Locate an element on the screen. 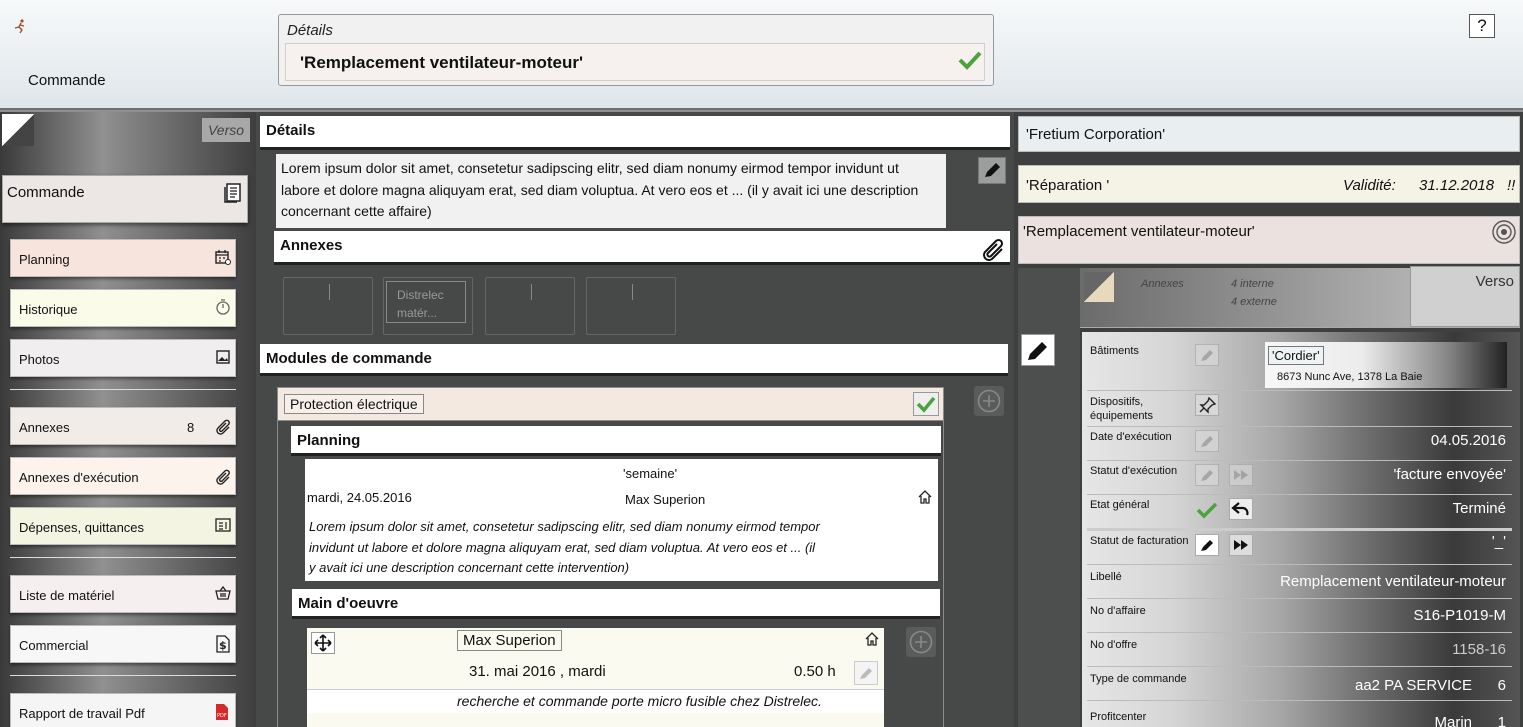 Image resolution: width=1523 pixels, height=727 pixels. details-label: Détails is located at coordinates (310, 30).